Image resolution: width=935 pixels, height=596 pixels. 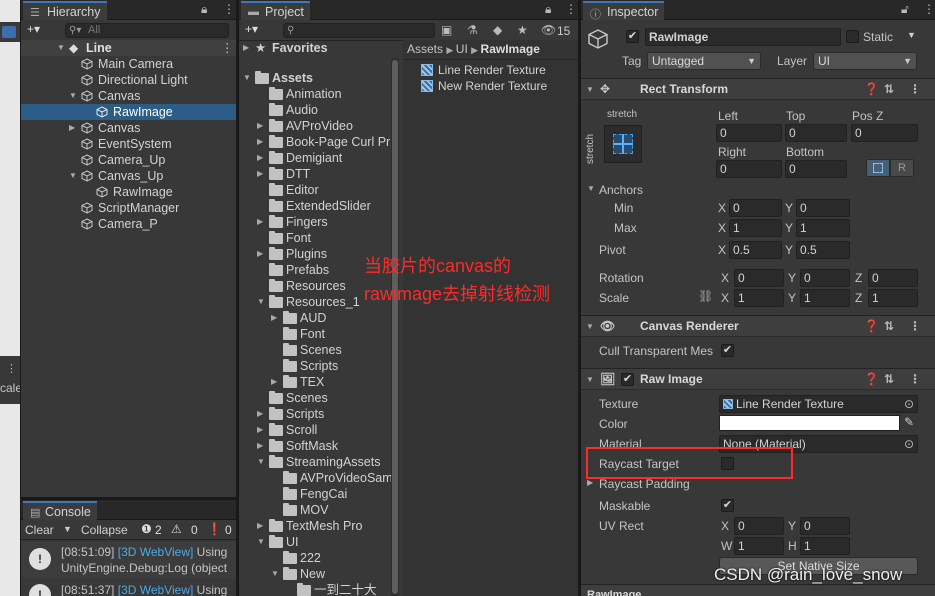 What do you see at coordinates (128, 176) in the screenshot?
I see `hierarchy-item: ▼ Canvas_Up` at bounding box center [128, 176].